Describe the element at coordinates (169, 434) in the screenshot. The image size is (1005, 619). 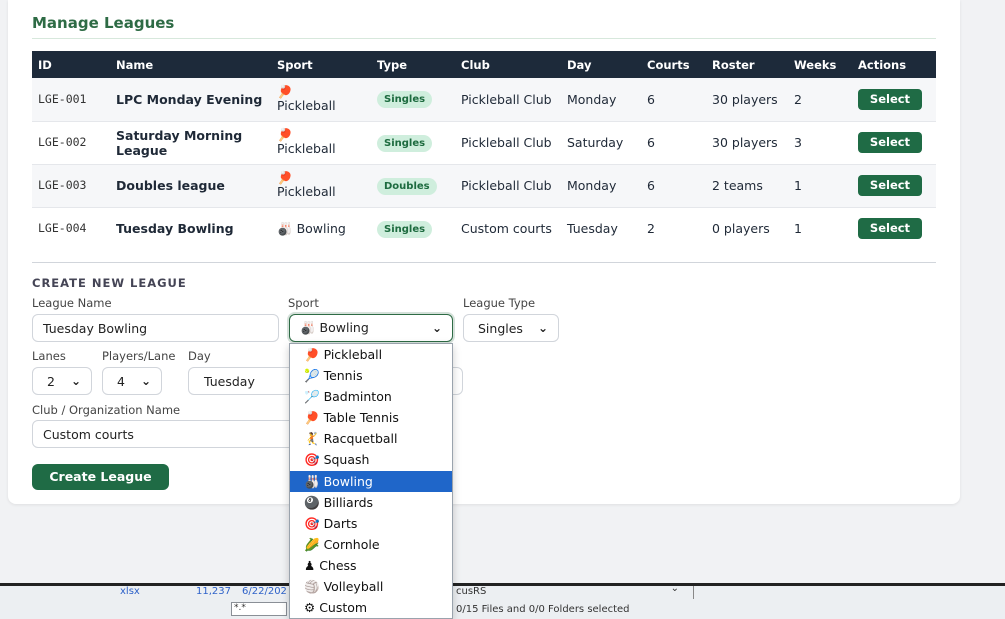
I see `club-input: Custom courts` at that location.